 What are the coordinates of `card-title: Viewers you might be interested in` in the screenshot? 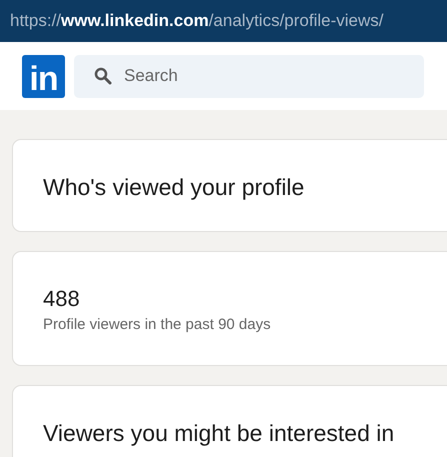 It's located at (219, 433).